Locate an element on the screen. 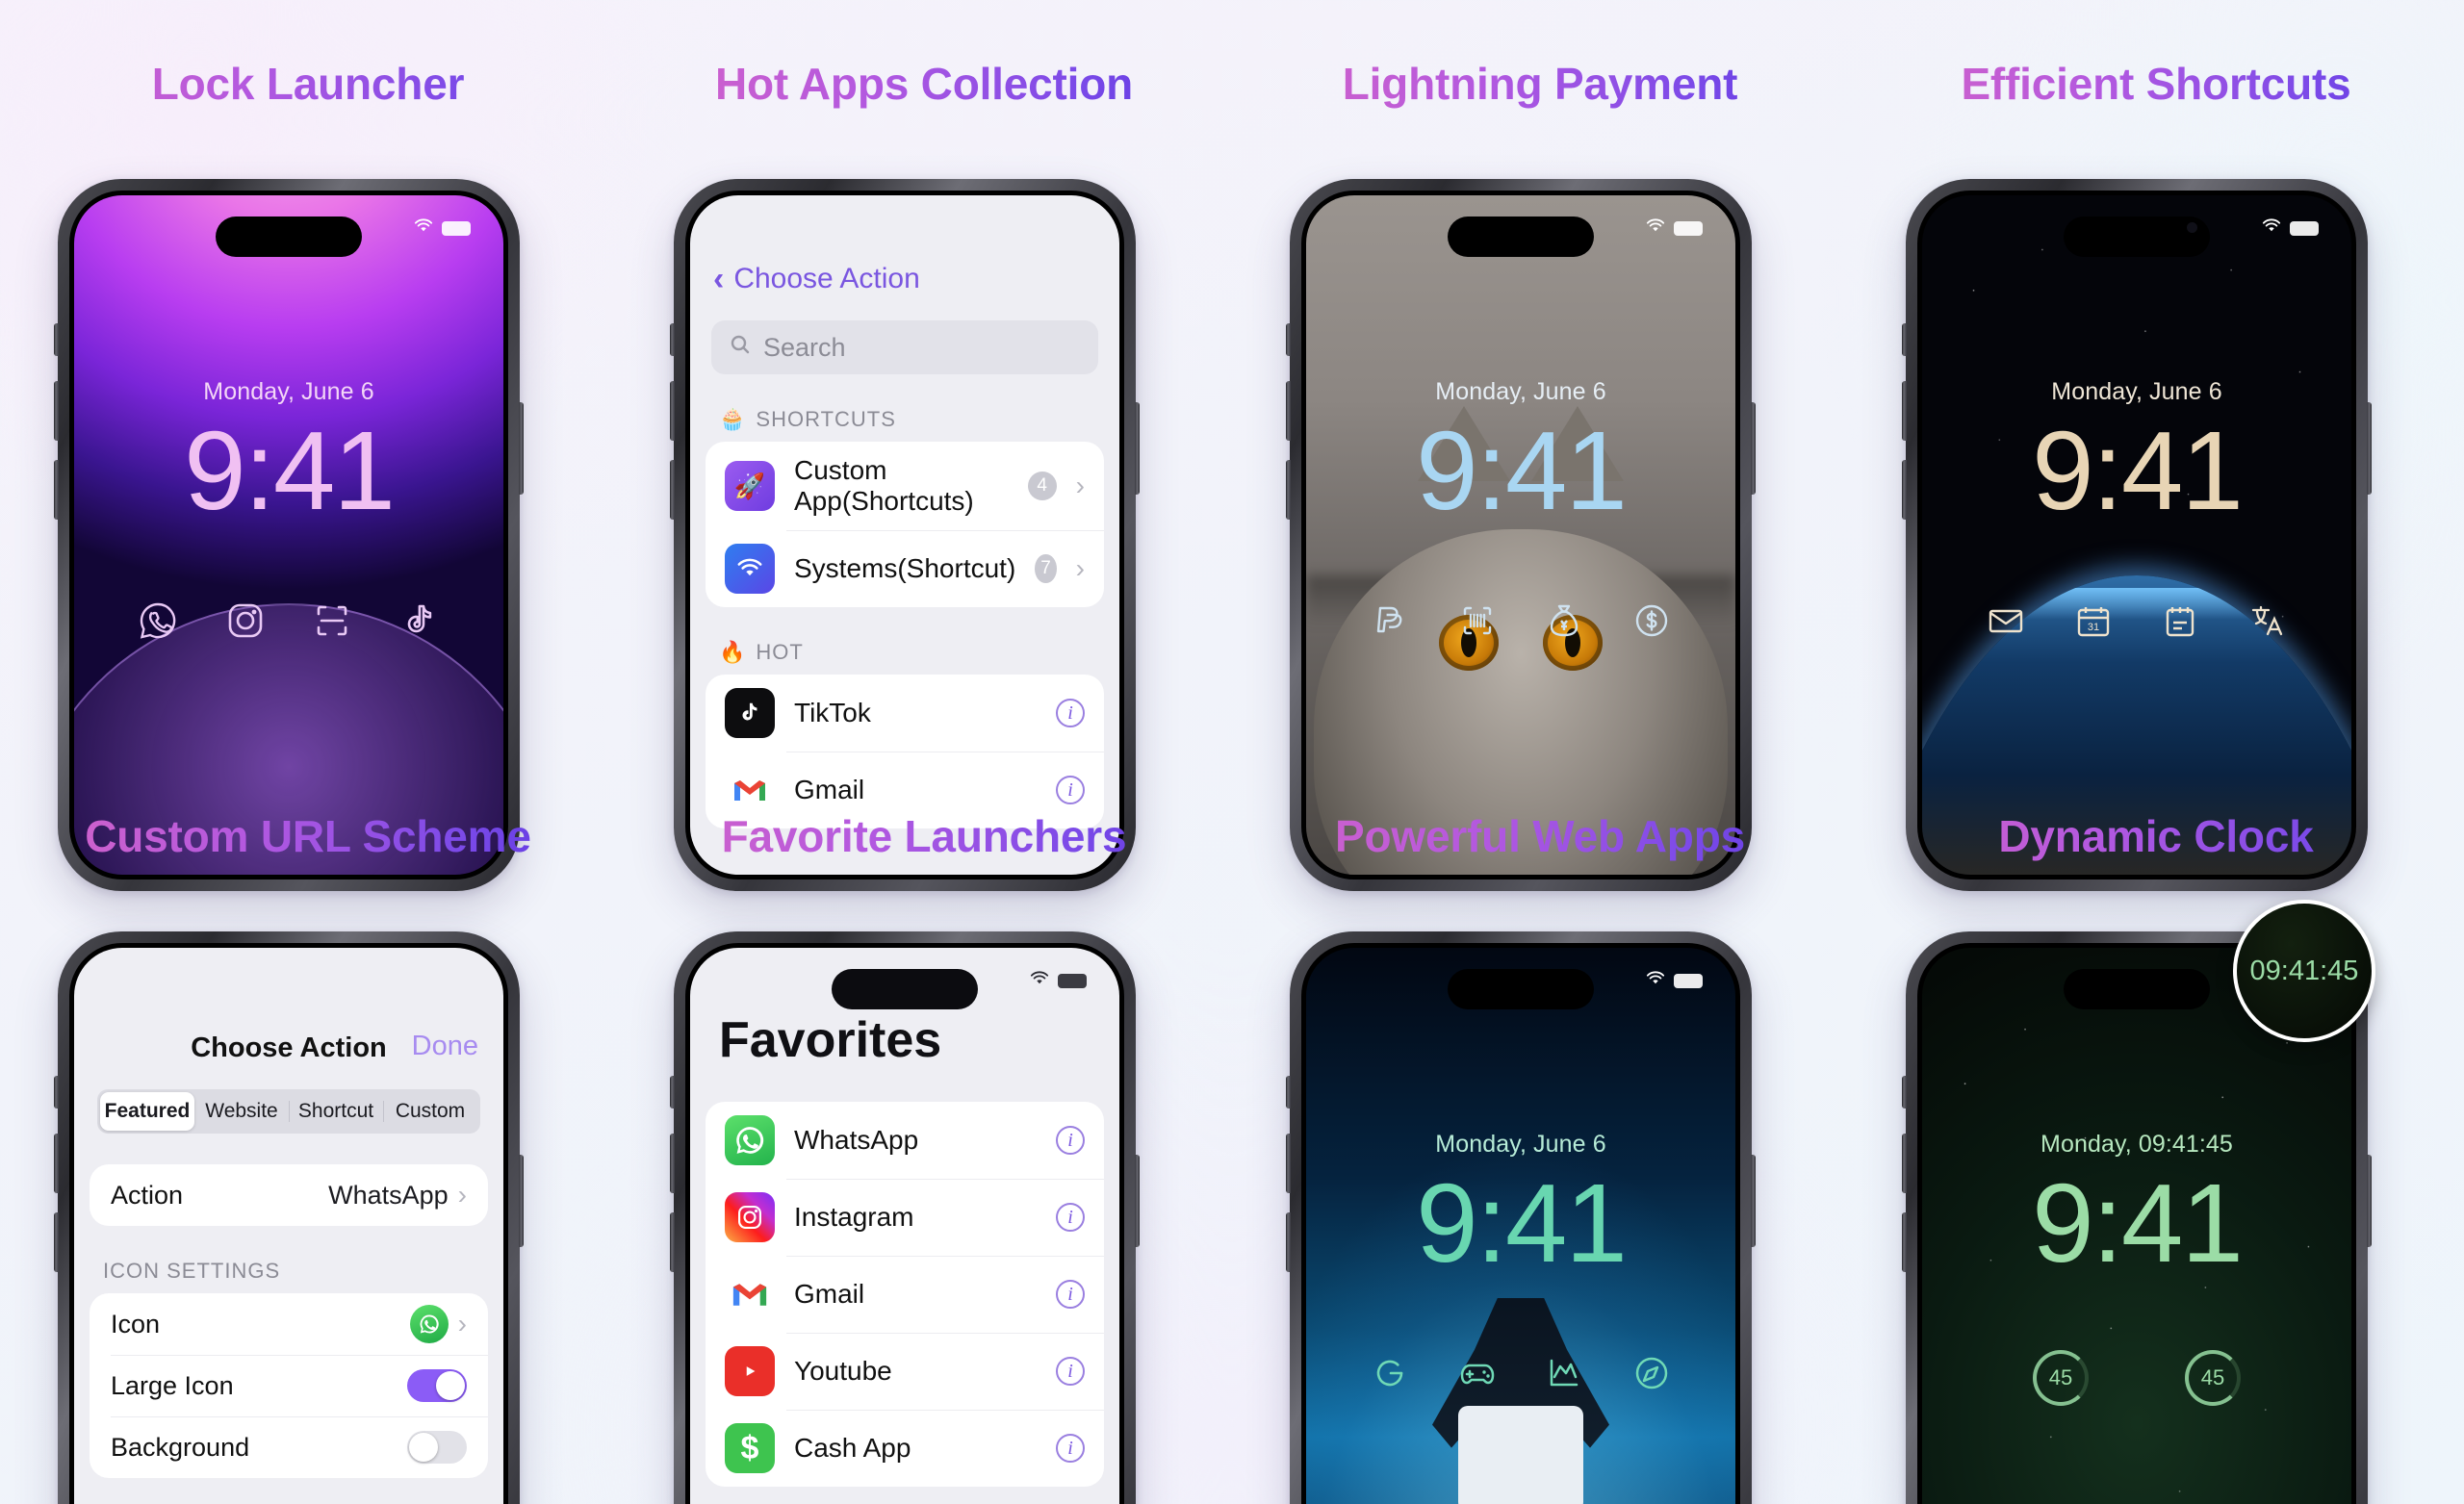 This screenshot has height=1504, width=2464. icon-settings-card: Icon › Large Icon Background is located at coordinates (289, 1386).